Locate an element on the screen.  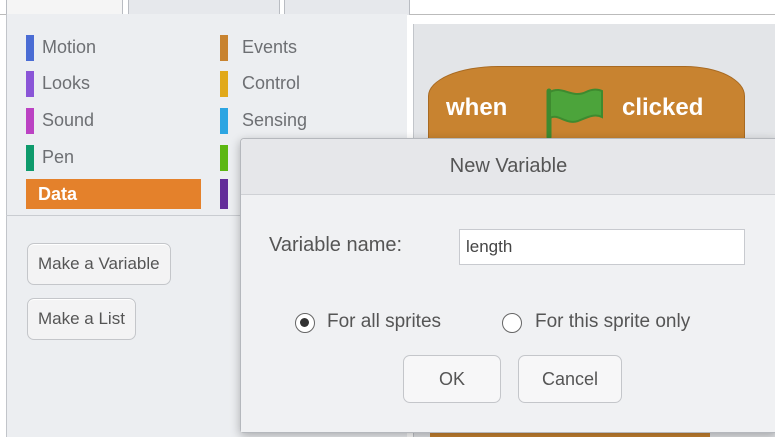
make-variable-button: Make a Variable is located at coordinates (99, 264).